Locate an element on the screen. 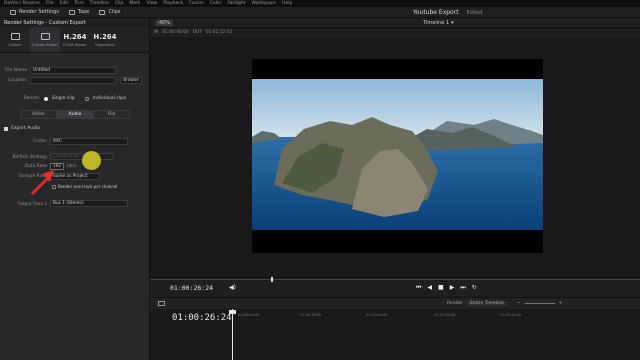  tab-file: File is located at coordinates (112, 114).